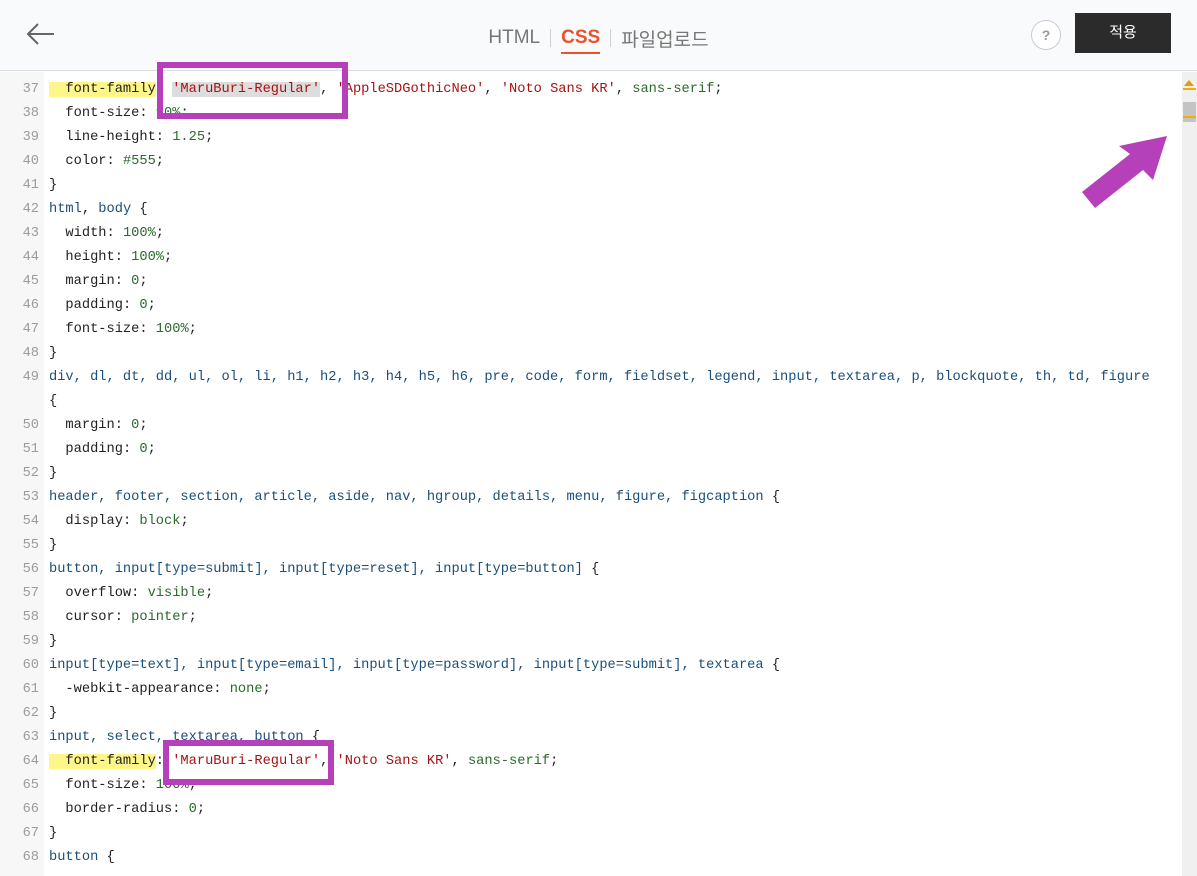 The height and width of the screenshot is (876, 1197). I want to click on vertical-scrollbar, so click(1189, 474).